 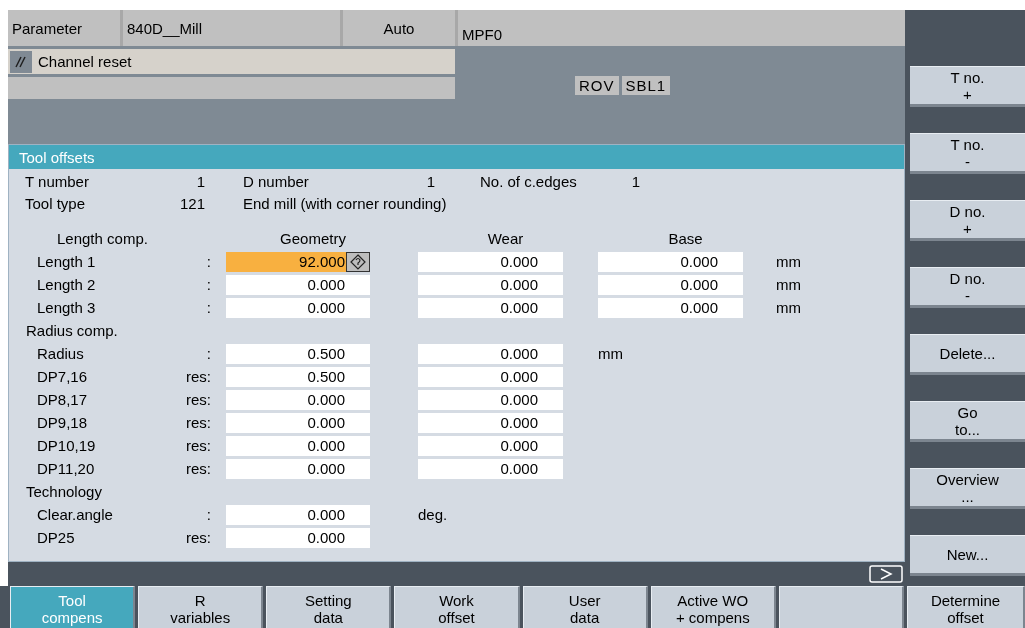 I want to click on softkey: User data, so click(x=585, y=607).